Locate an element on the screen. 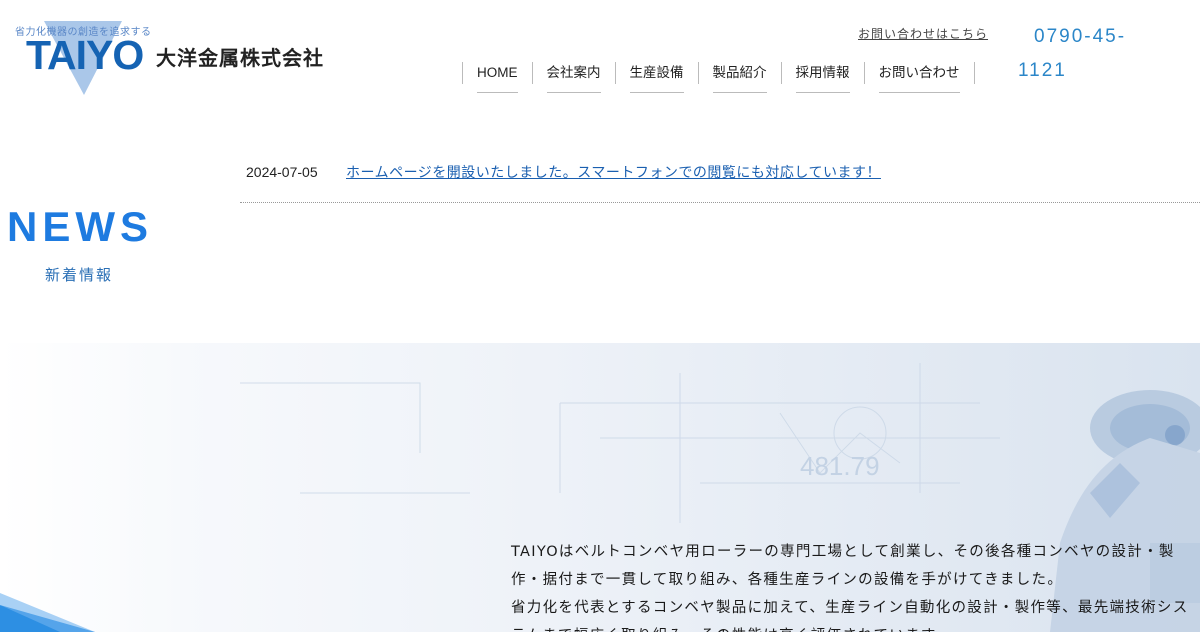 Image resolution: width=1200 pixels, height=632 pixels. phone-line-2: 1121 is located at coordinates (1042, 70).